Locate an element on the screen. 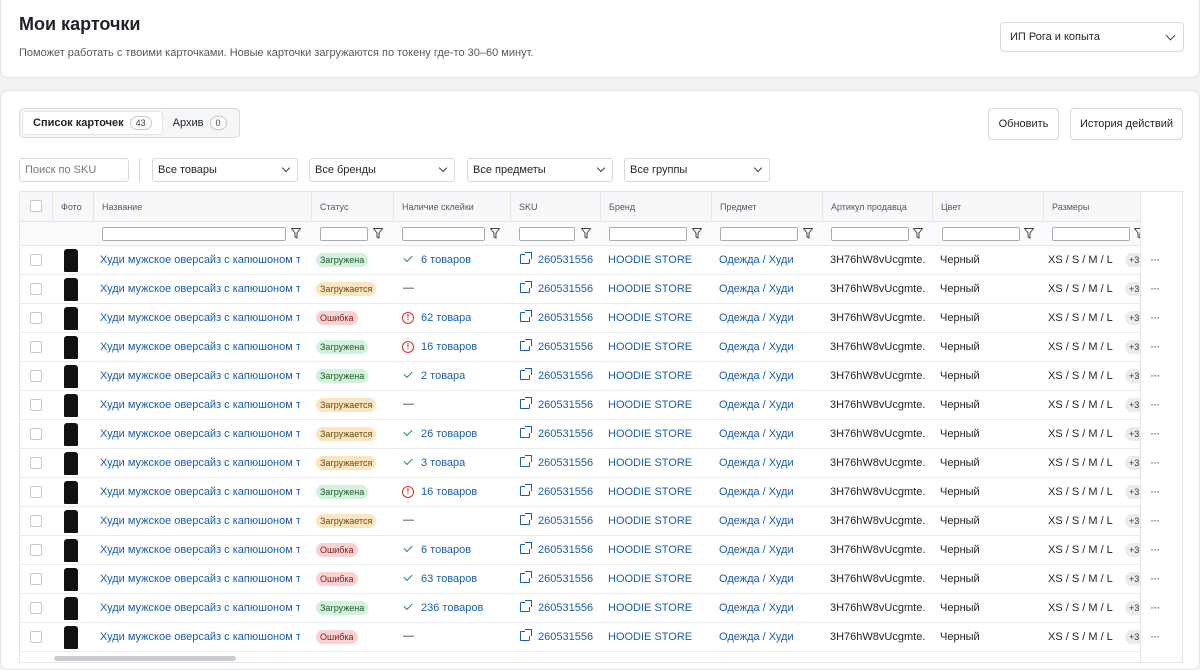 The width and height of the screenshot is (1200, 670). tab-archive: Архив 0 is located at coordinates (200, 123).